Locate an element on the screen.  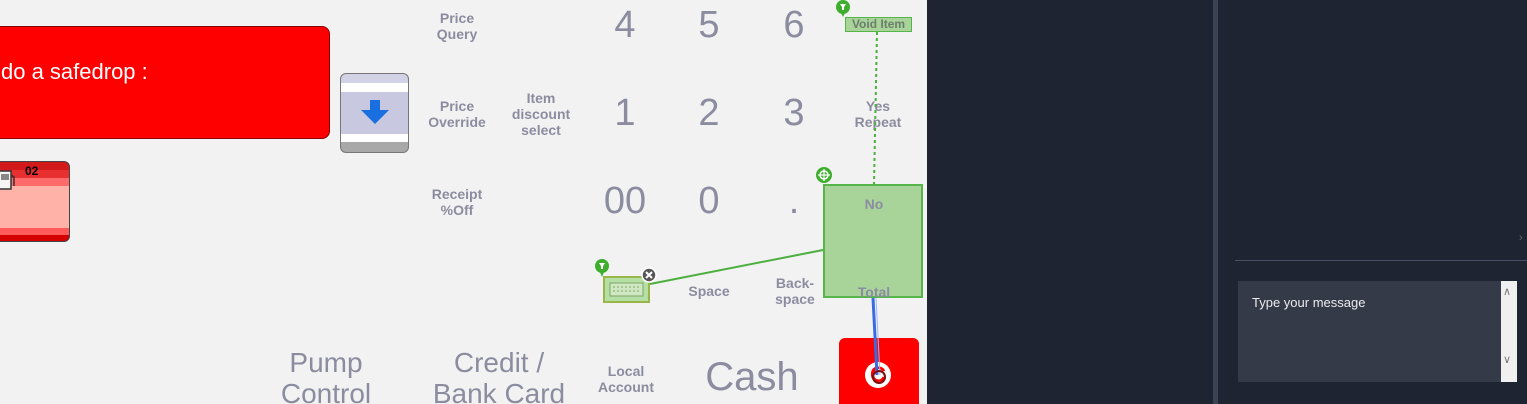
chat-separator is located at coordinates (1381, 260).